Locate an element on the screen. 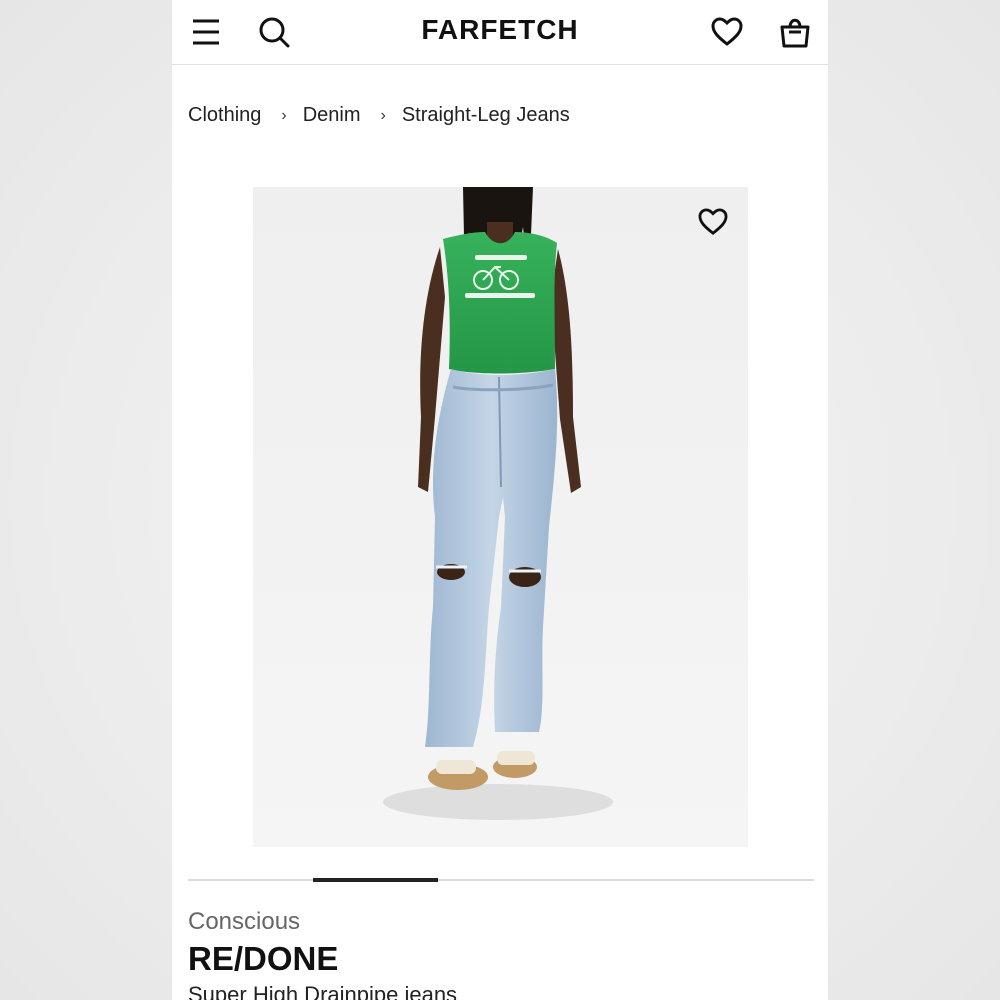 This screenshot has height=1000, width=1000. product-name: Super High Drainpipe jeans is located at coordinates (323, 991).